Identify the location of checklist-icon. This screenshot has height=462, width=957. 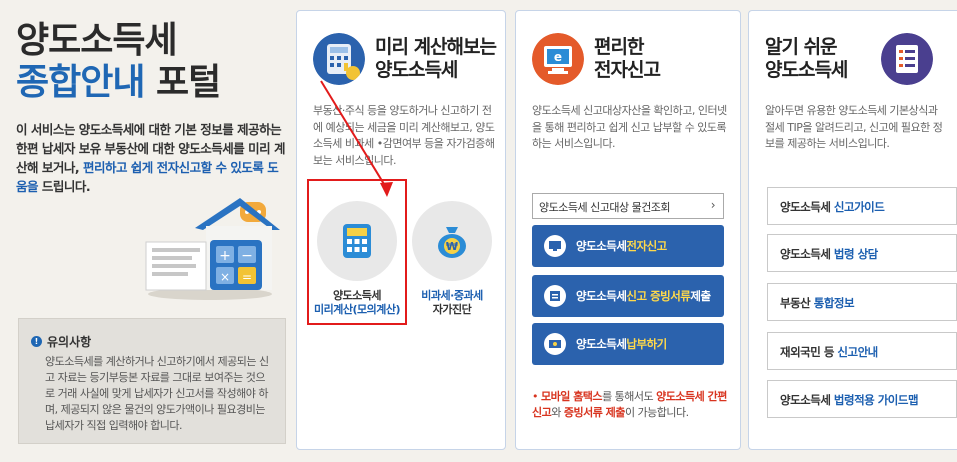
(907, 59).